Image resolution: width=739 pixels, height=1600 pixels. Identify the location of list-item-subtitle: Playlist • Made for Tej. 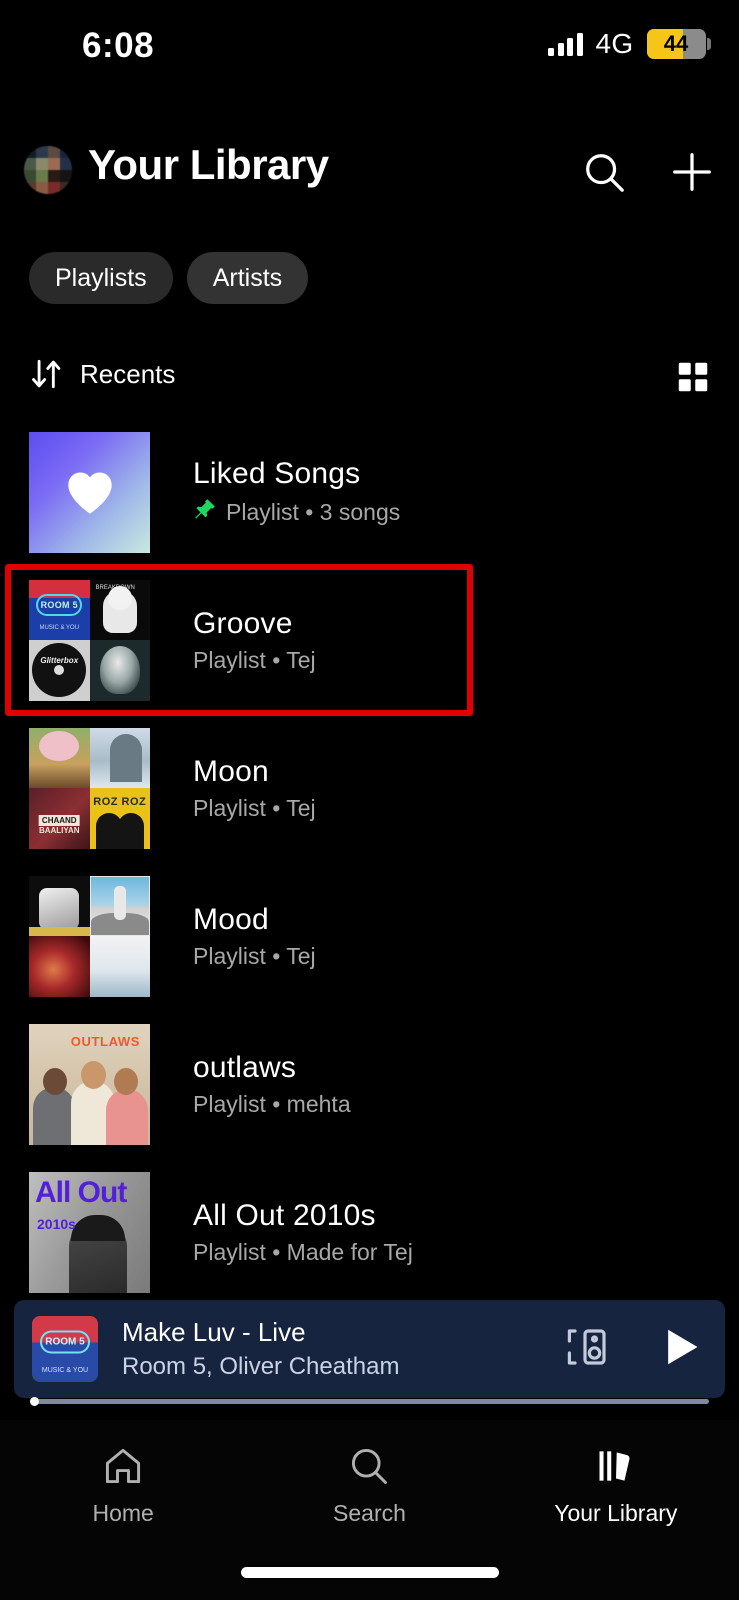
(303, 1252).